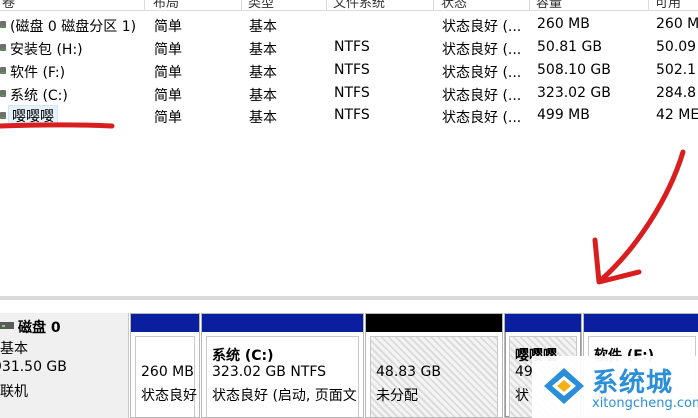  What do you see at coordinates (14, 392) in the screenshot?
I see `disk-state: 联机` at bounding box center [14, 392].